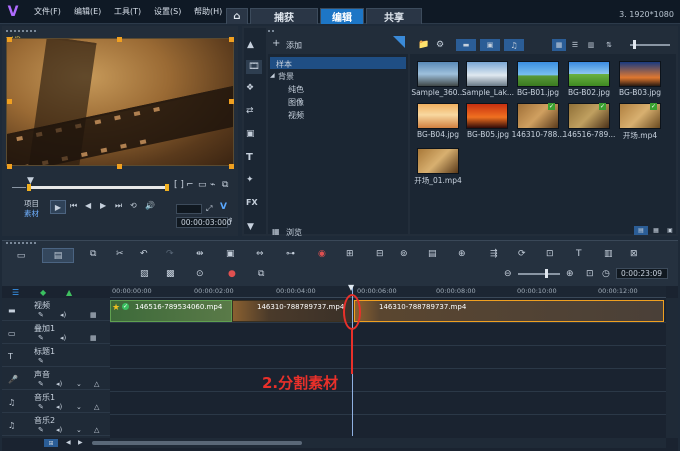  Describe the element at coordinates (591, 45) in the screenshot. I see `details-view-icon: ▥` at that location.